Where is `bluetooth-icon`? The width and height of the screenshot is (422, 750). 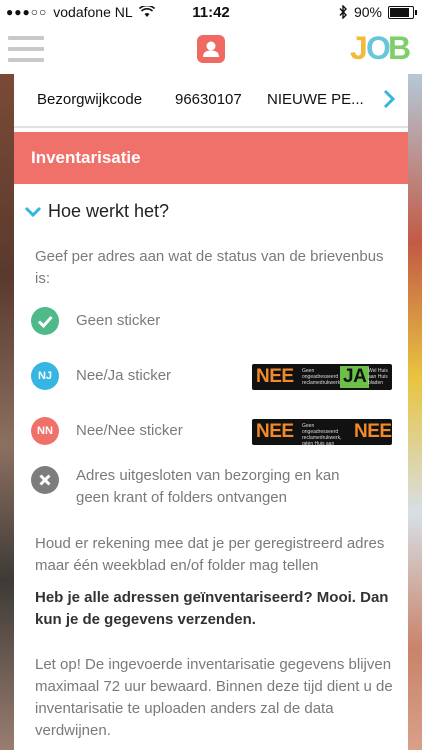
bluetooth-icon is located at coordinates (343, 12).